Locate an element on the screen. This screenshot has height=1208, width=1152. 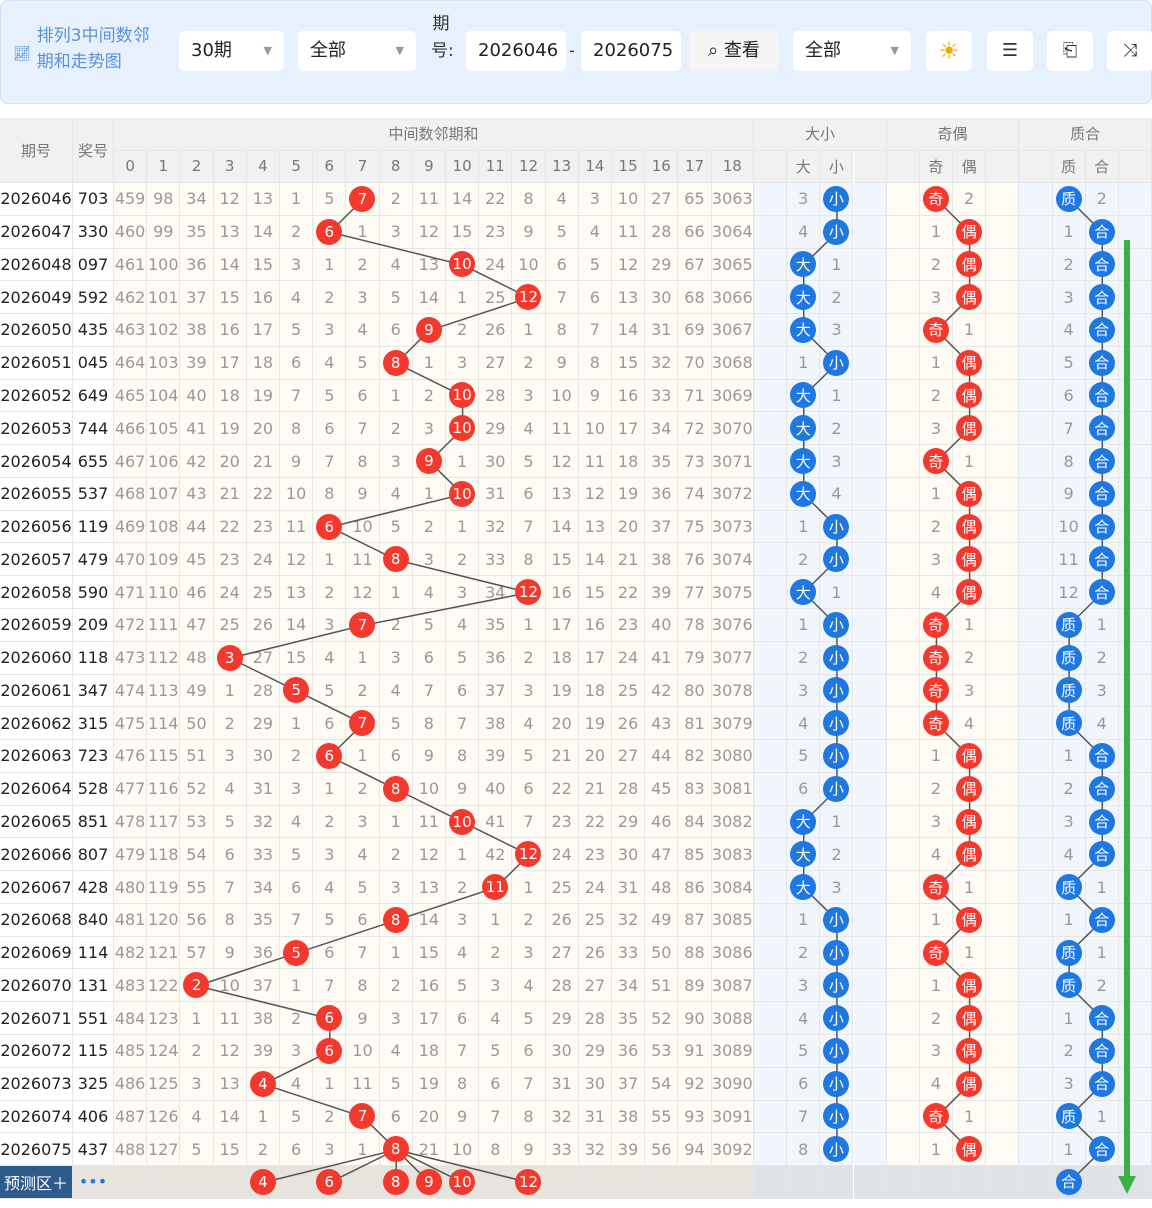
hit-ball: 8 is located at coordinates (395, 919).